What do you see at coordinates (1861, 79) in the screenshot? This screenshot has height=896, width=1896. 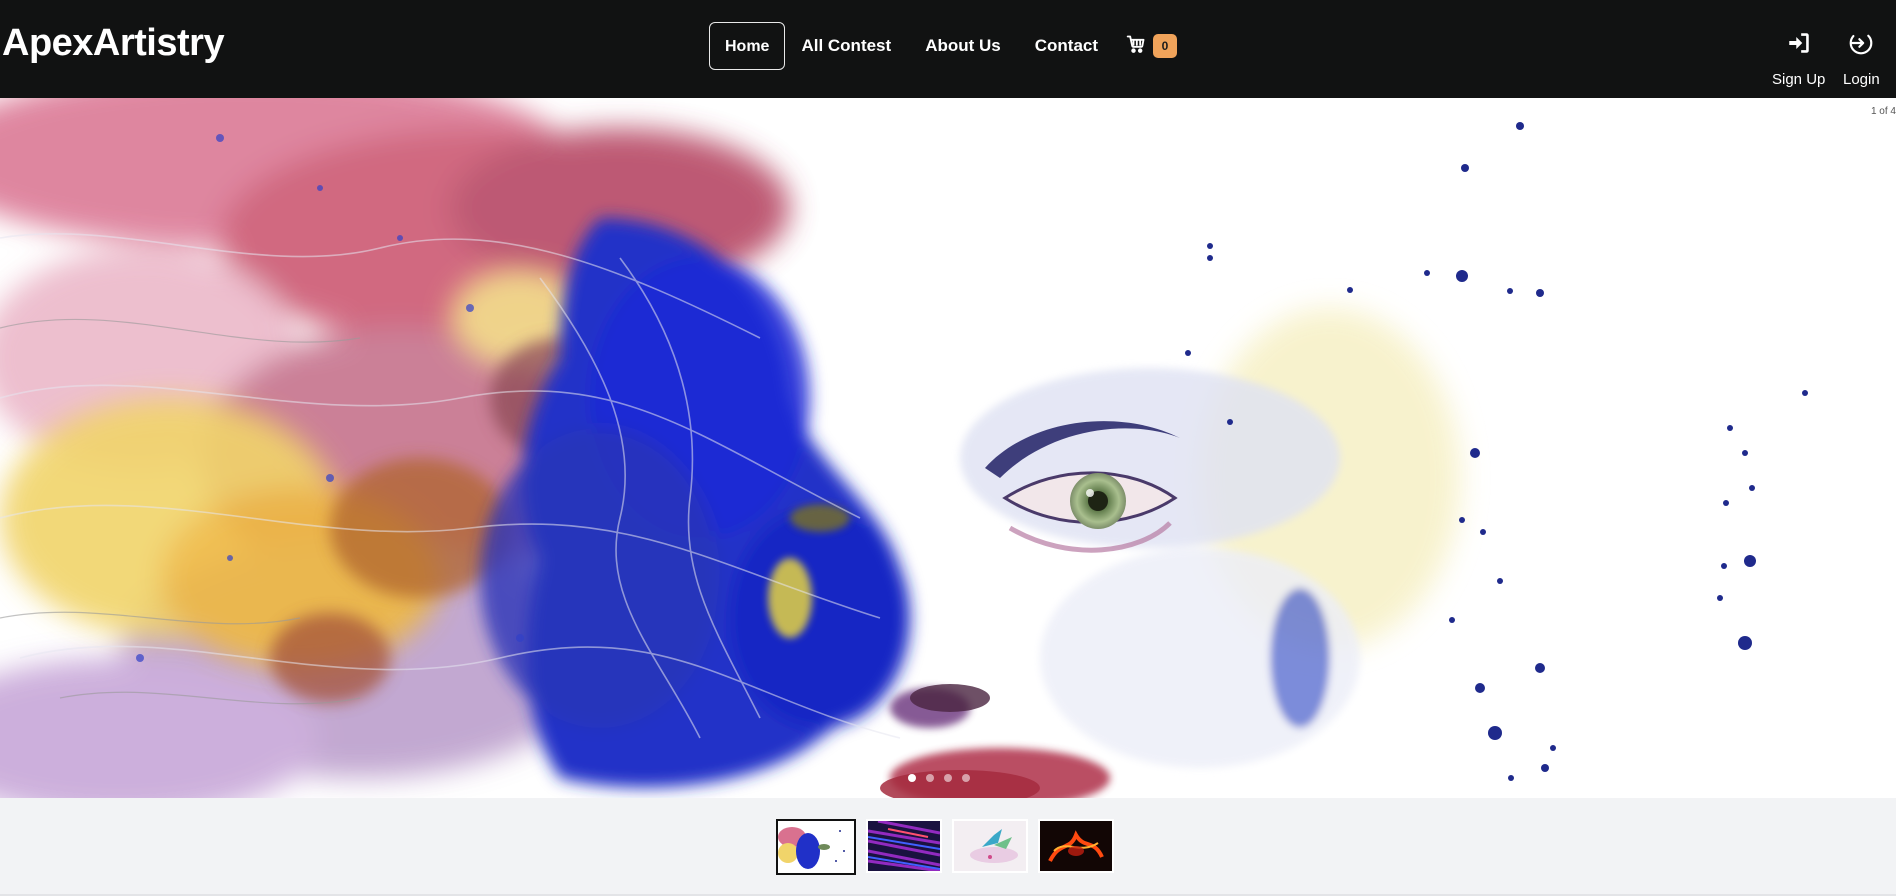 I see `login-label: Login` at bounding box center [1861, 79].